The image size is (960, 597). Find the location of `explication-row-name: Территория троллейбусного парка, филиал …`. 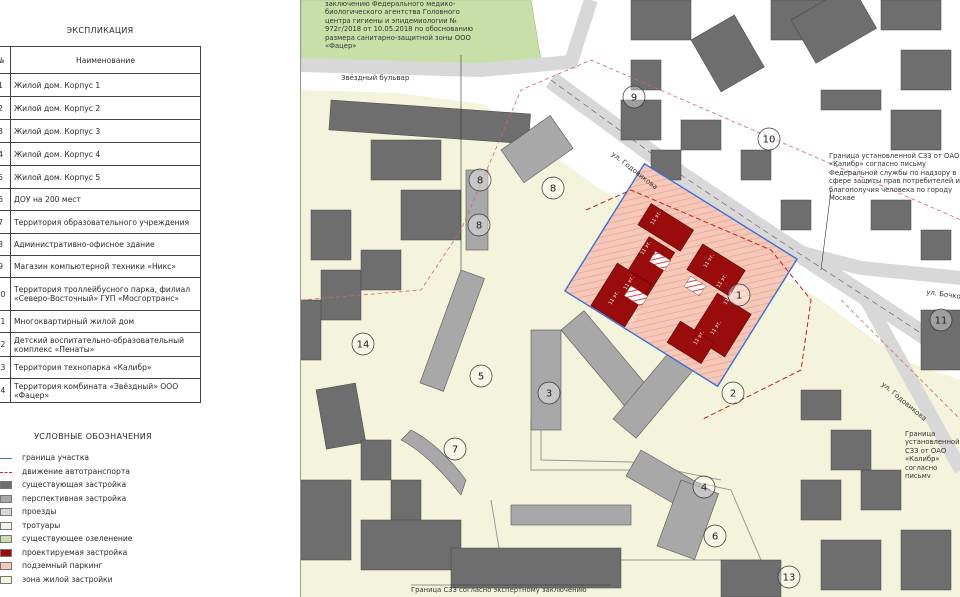

explication-row-name: Территория троллейбусного парка, филиал … is located at coordinates (105, 294).